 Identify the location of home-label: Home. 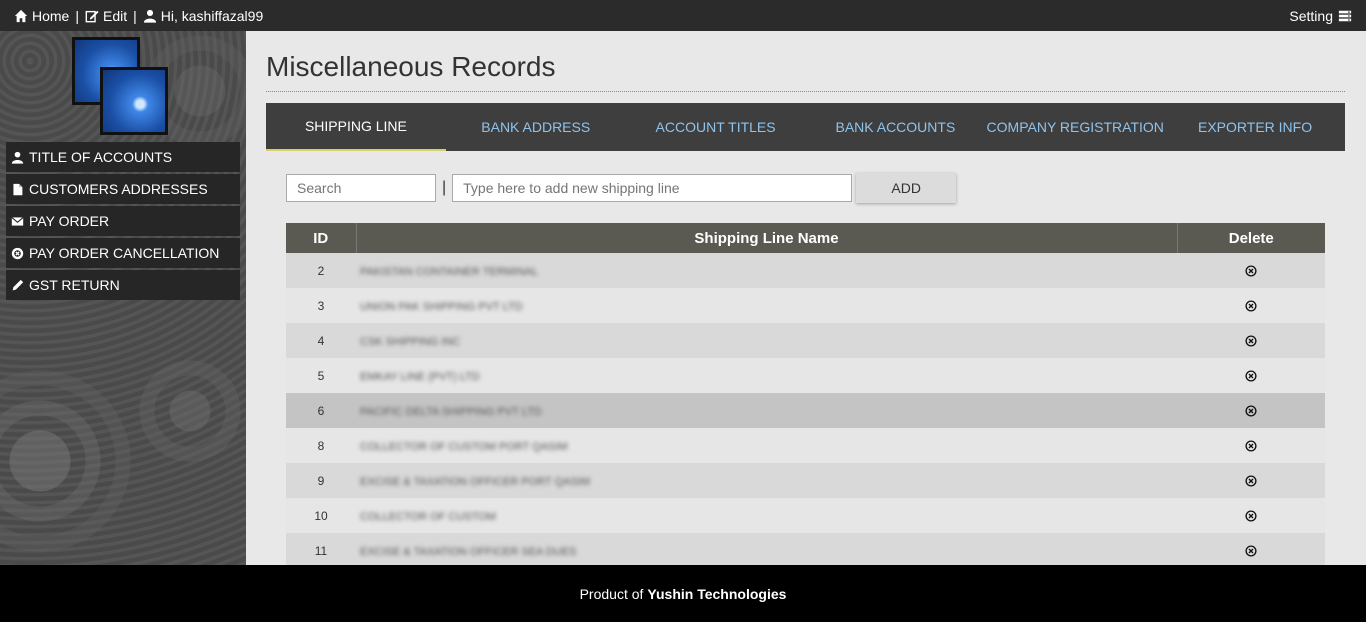
(51, 15).